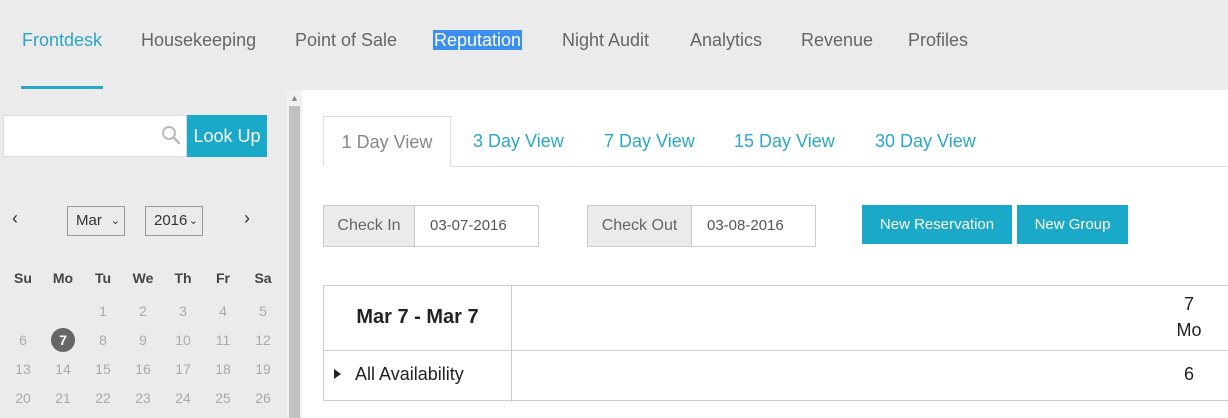  Describe the element at coordinates (103, 340) in the screenshot. I see `calendar-day: 8` at that location.